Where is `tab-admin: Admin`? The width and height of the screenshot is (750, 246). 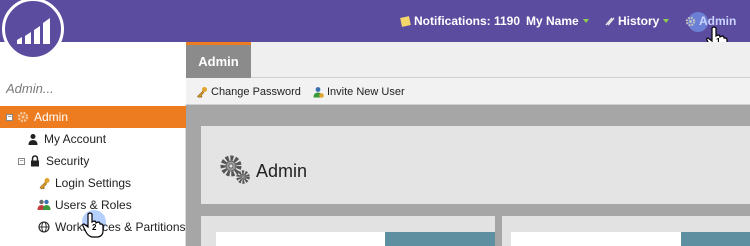
tab-admin: Admin is located at coordinates (218, 60).